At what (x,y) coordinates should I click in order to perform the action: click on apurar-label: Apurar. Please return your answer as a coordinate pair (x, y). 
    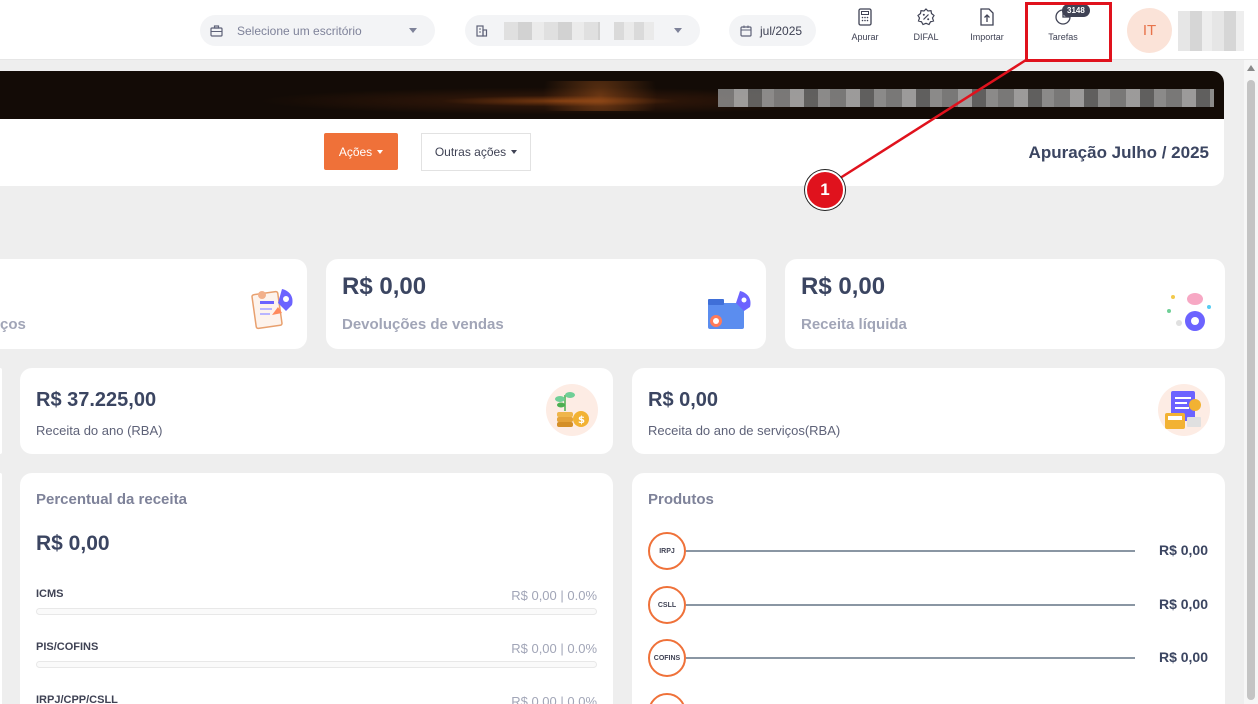
    Looking at the image, I should click on (865, 37).